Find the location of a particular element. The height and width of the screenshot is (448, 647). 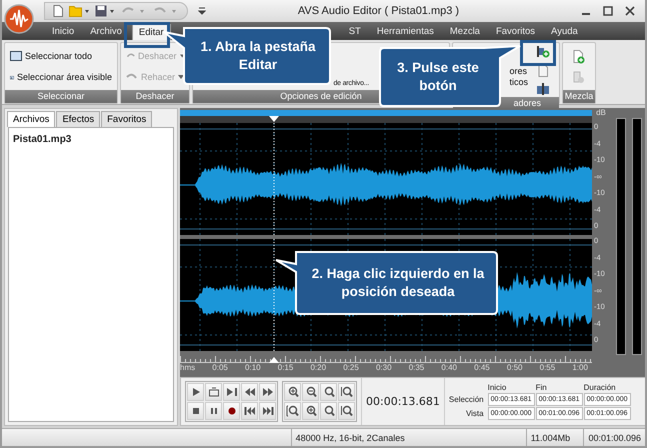

record-icon is located at coordinates (232, 411).